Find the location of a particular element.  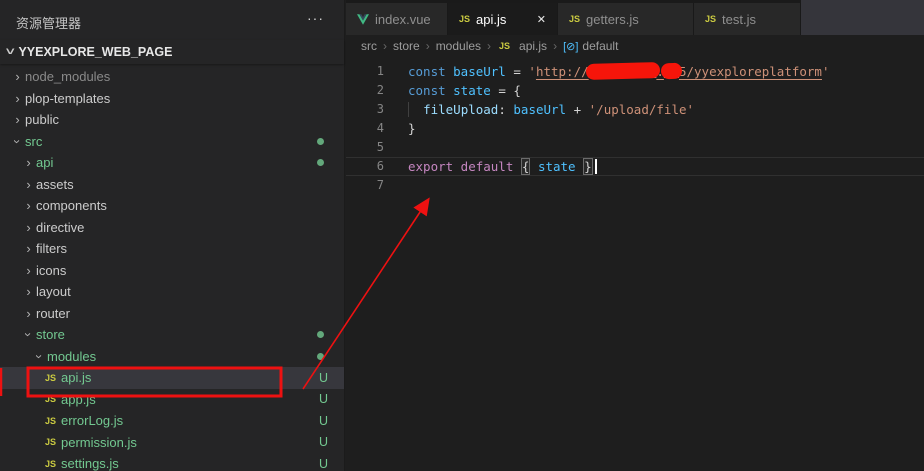

tabs: index.vue JS api.js ✕ JS getters.js JS test.js is located at coordinates (573, 17).